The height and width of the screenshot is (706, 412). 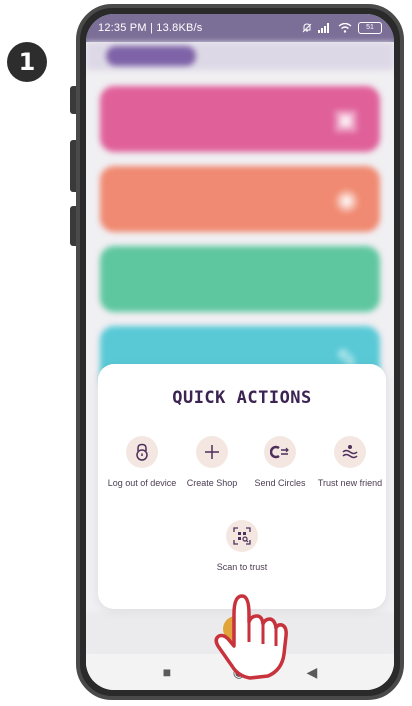 What do you see at coordinates (242, 567) in the screenshot?
I see `scan-to-trust-label: Scan to trust` at bounding box center [242, 567].